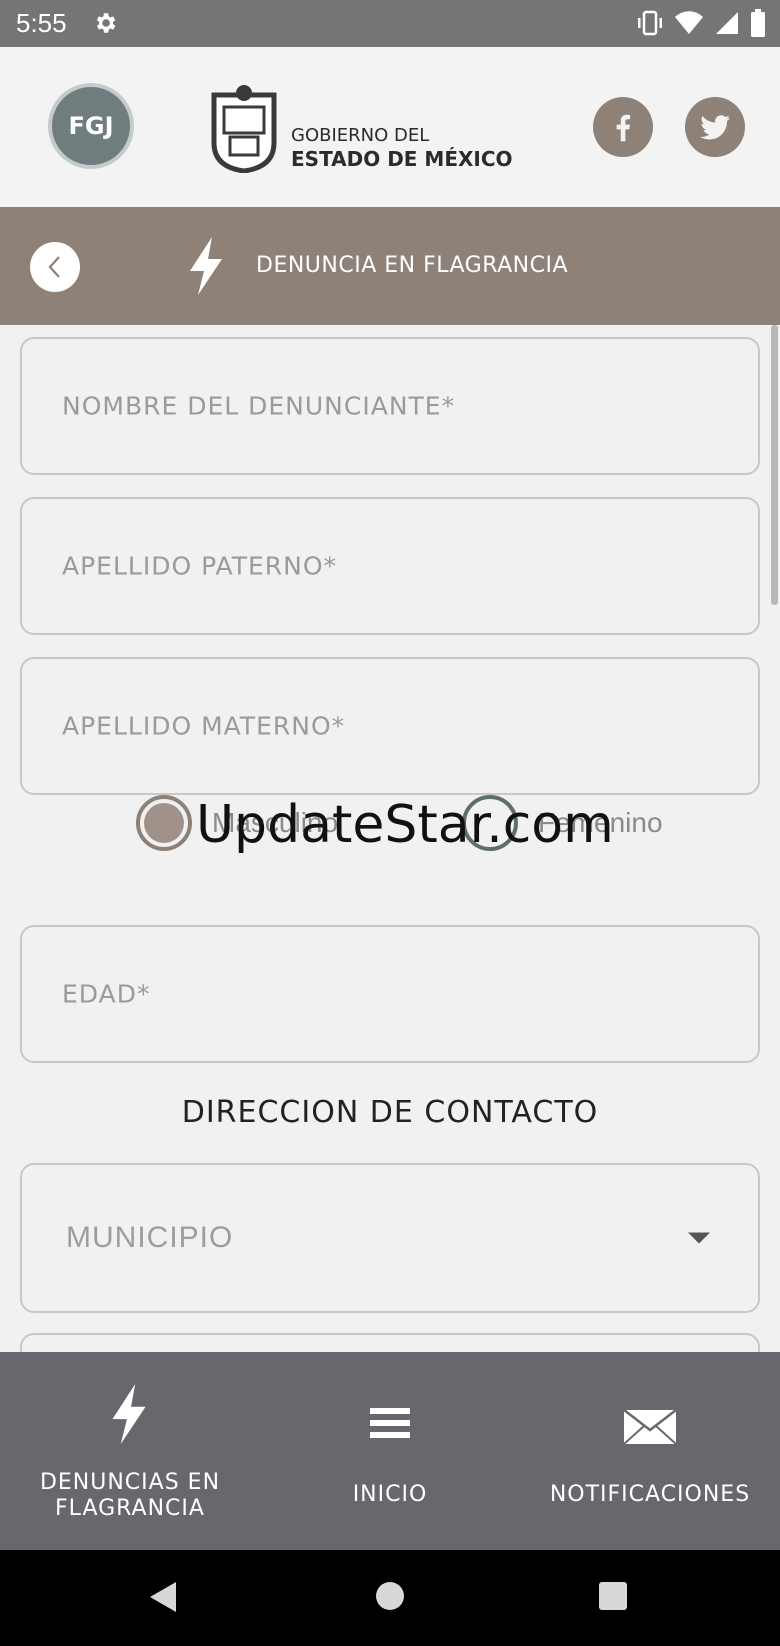  I want to click on twitter-icon, so click(715, 127).